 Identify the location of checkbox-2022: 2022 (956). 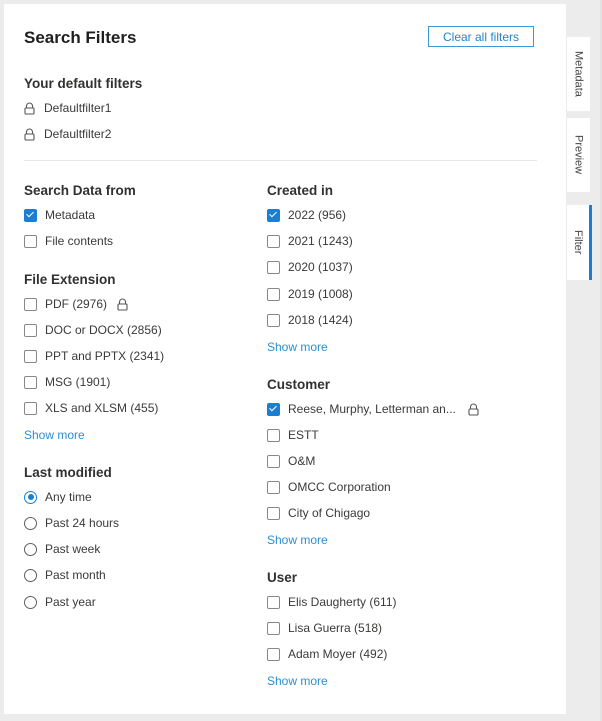
(306, 215).